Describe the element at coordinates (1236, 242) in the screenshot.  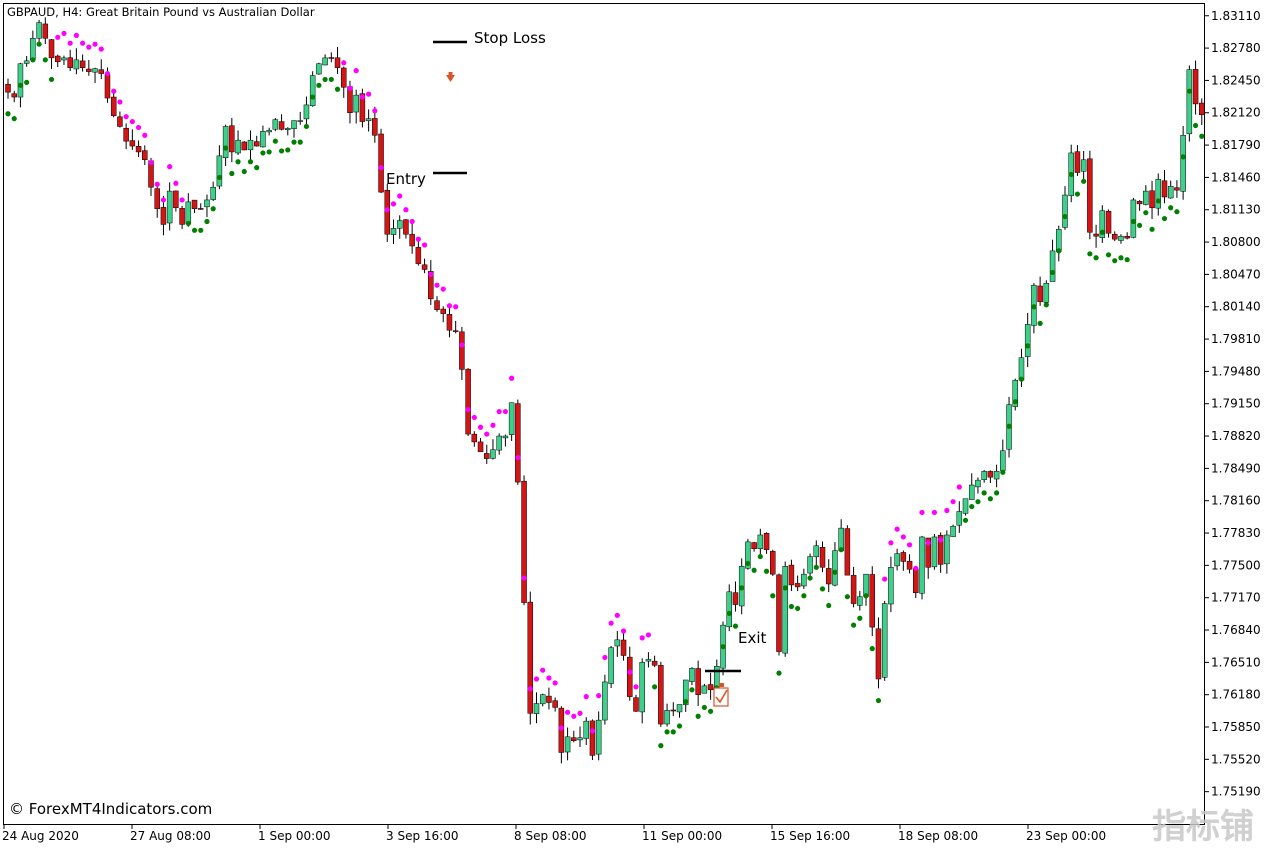
I see `y-tick-label: 1.80800` at that location.